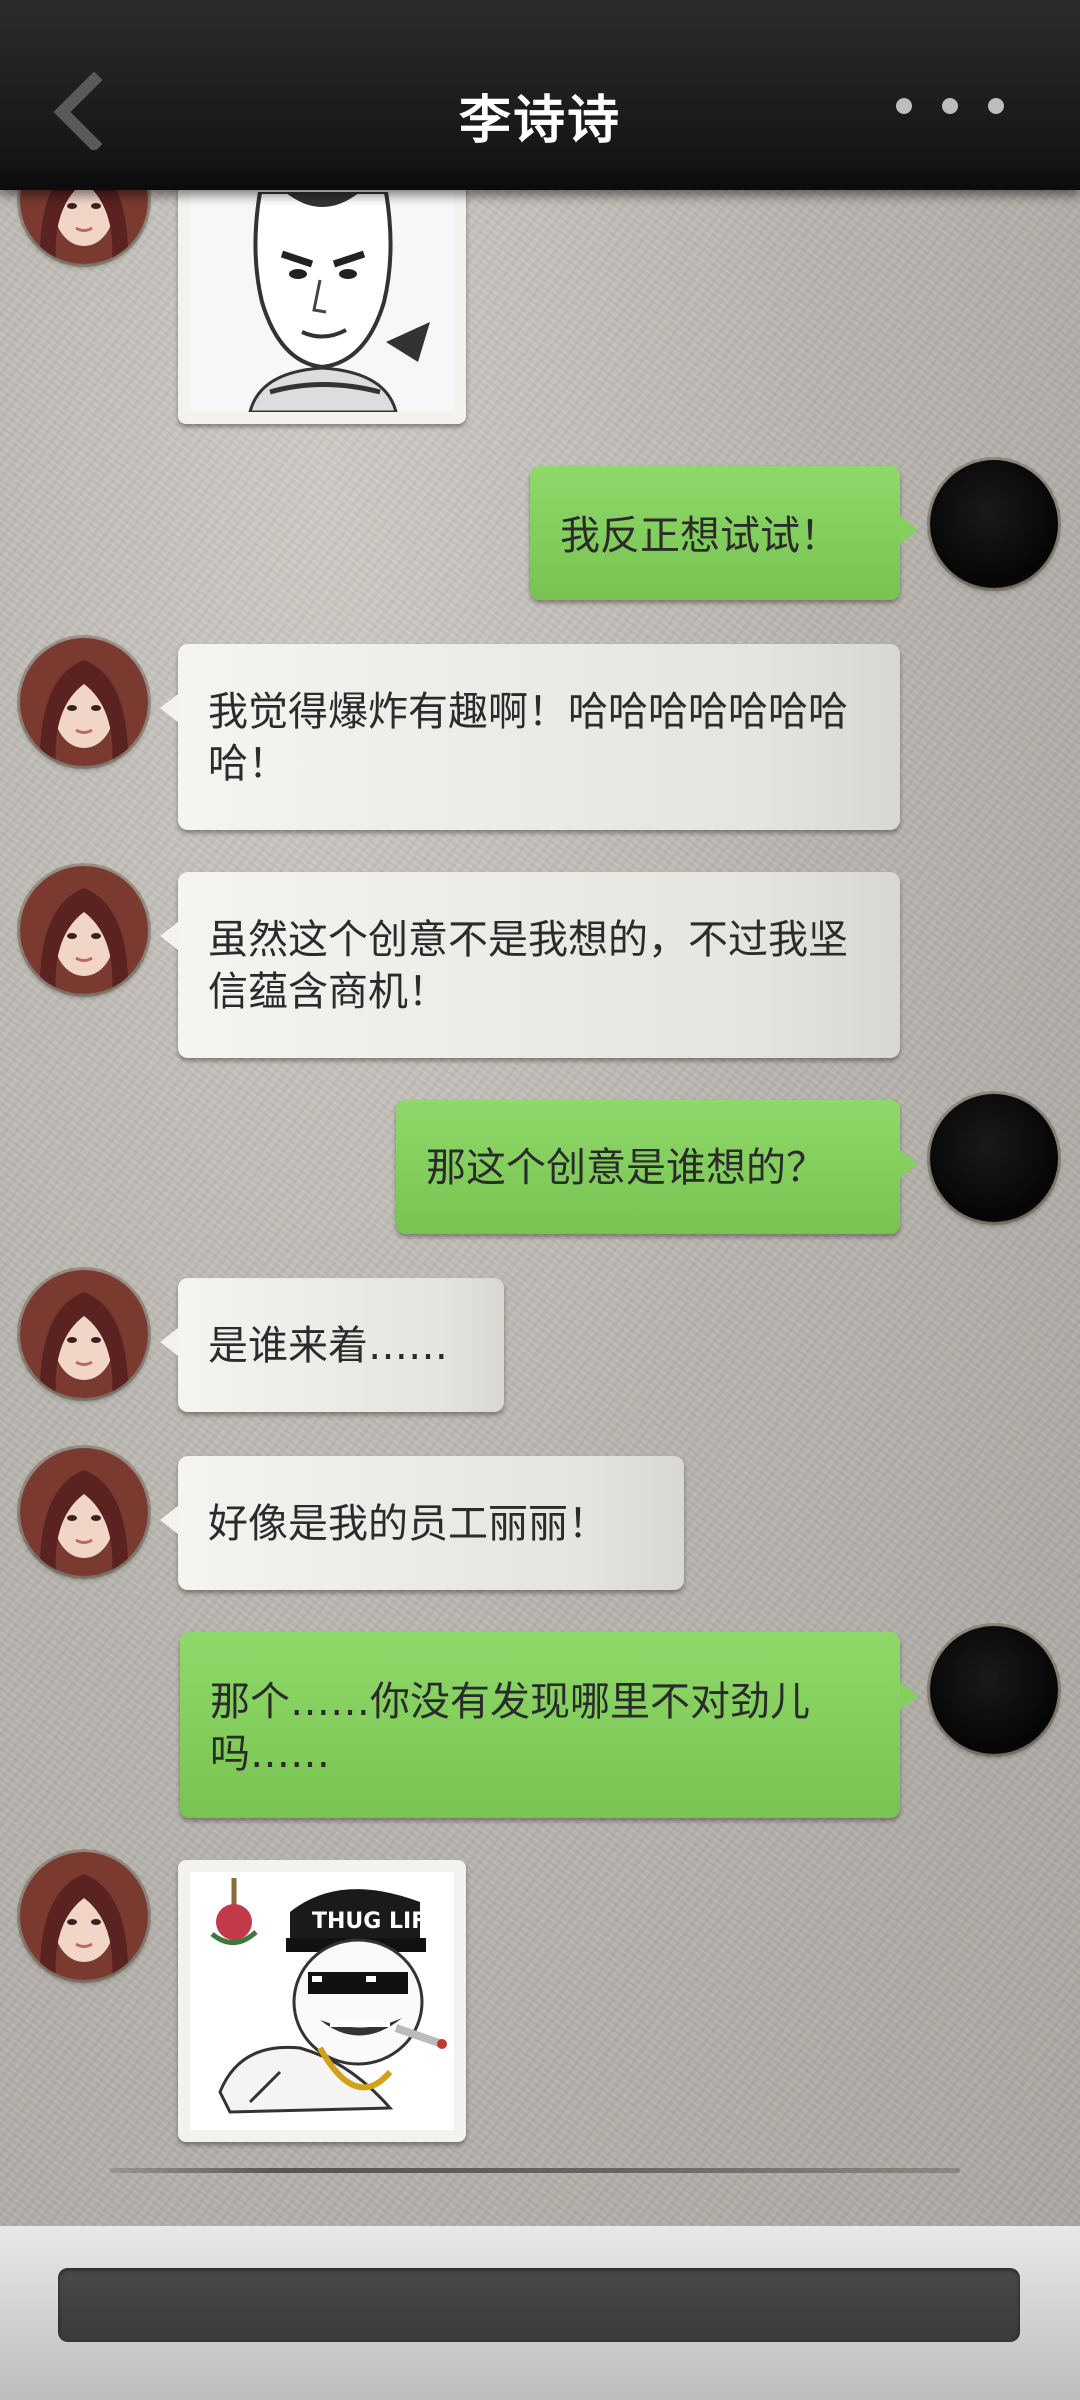 The image size is (1080, 2400). I want to click on input-bar, so click(540, 2313).